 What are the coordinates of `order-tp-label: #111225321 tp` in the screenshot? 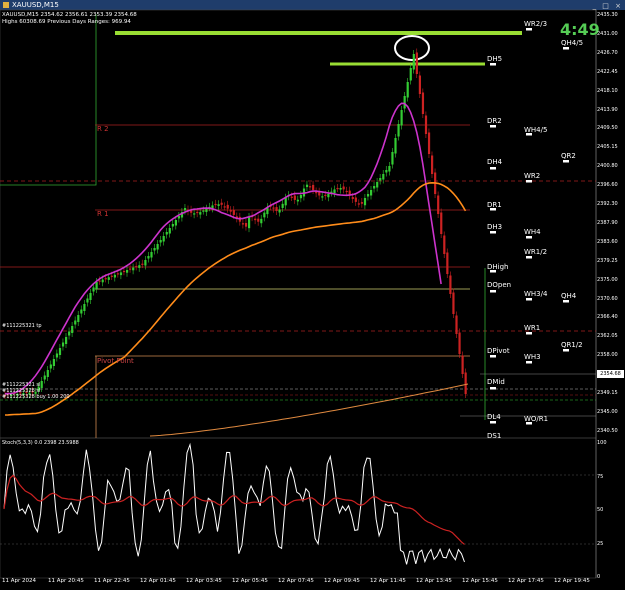 It's located at (22, 326).